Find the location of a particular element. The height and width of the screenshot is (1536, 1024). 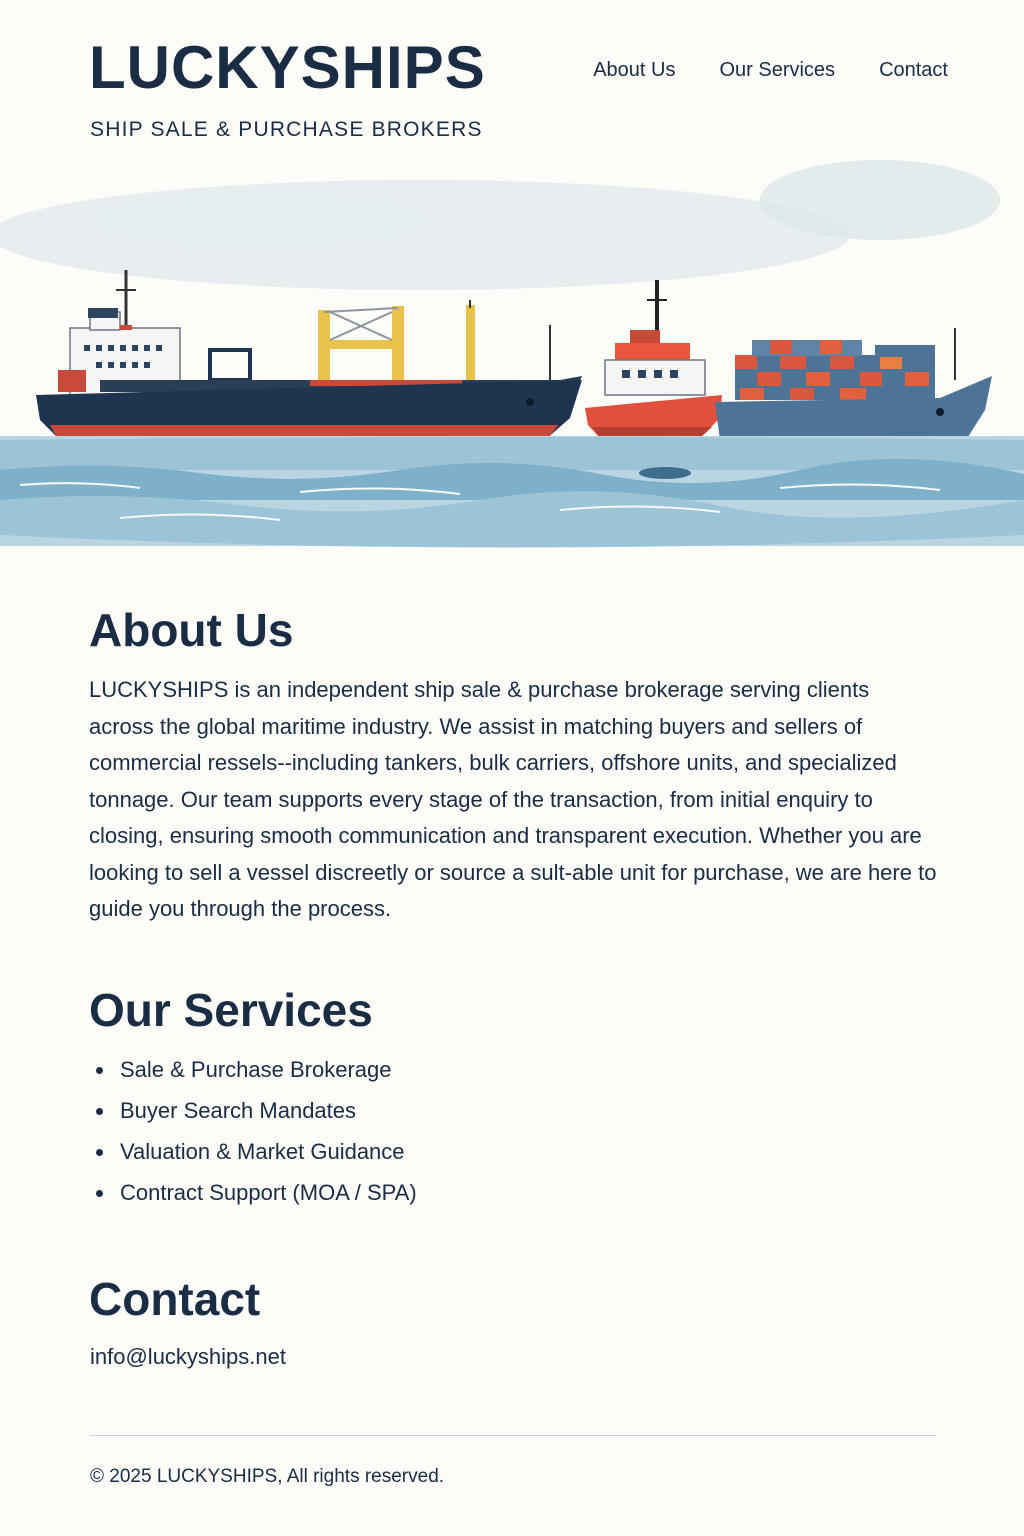

nav-link-about: About Us is located at coordinates (634, 70).